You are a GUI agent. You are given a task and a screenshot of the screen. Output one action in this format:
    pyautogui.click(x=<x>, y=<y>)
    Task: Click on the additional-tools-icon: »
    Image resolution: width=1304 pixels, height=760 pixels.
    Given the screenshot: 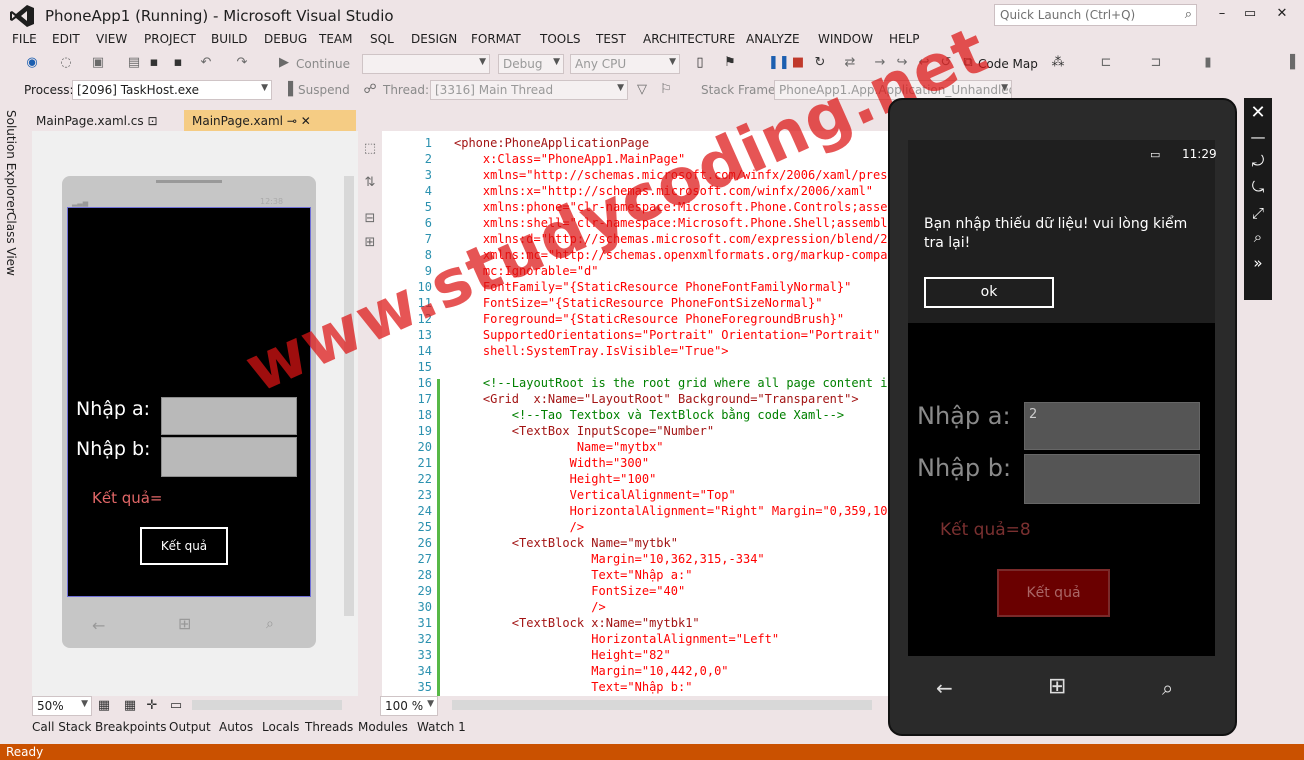 What is the action you would take?
    pyautogui.click(x=1258, y=263)
    